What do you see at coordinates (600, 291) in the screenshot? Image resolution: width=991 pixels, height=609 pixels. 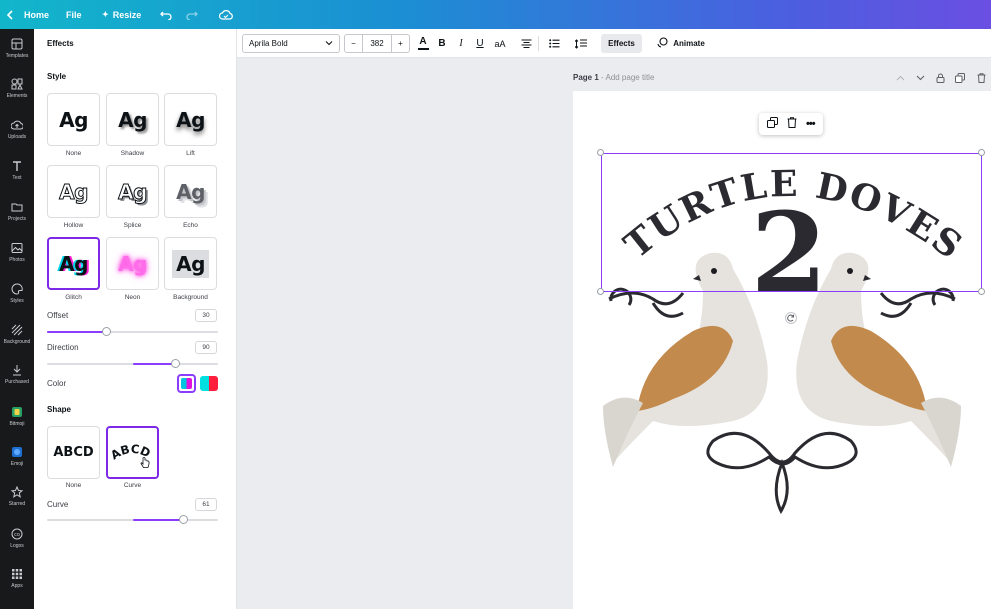 I see `resize-handle-bottom-left` at bounding box center [600, 291].